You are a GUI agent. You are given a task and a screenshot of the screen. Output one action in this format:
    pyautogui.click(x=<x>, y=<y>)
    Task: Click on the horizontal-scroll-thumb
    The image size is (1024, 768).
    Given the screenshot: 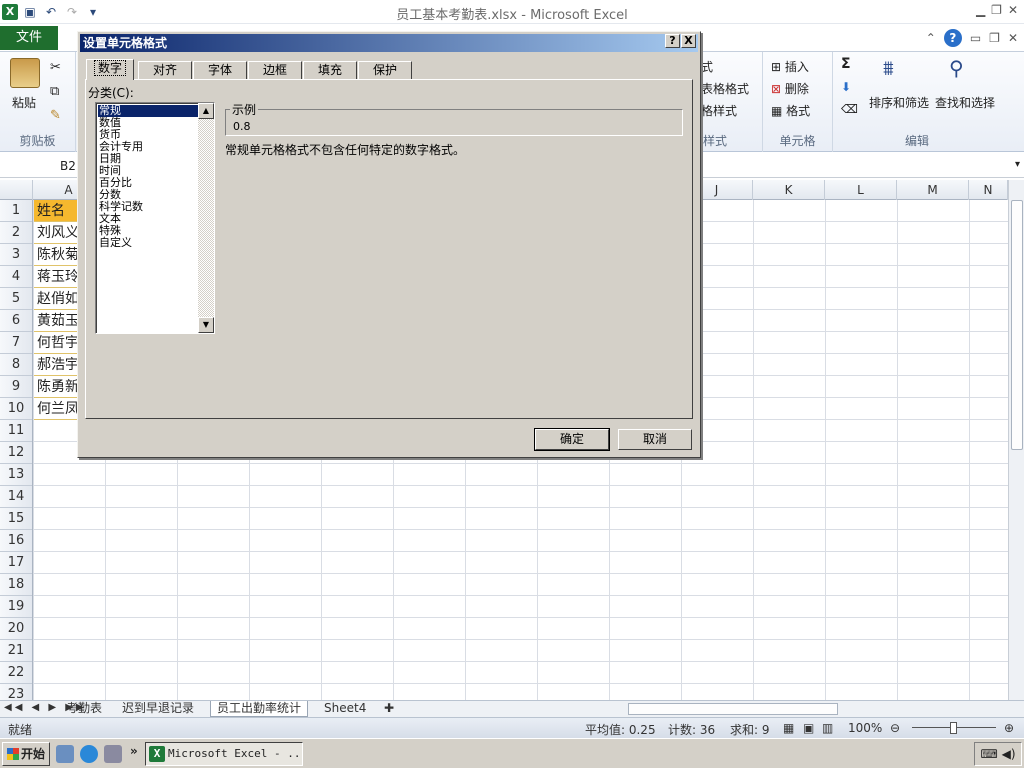 What is the action you would take?
    pyautogui.click(x=733, y=709)
    